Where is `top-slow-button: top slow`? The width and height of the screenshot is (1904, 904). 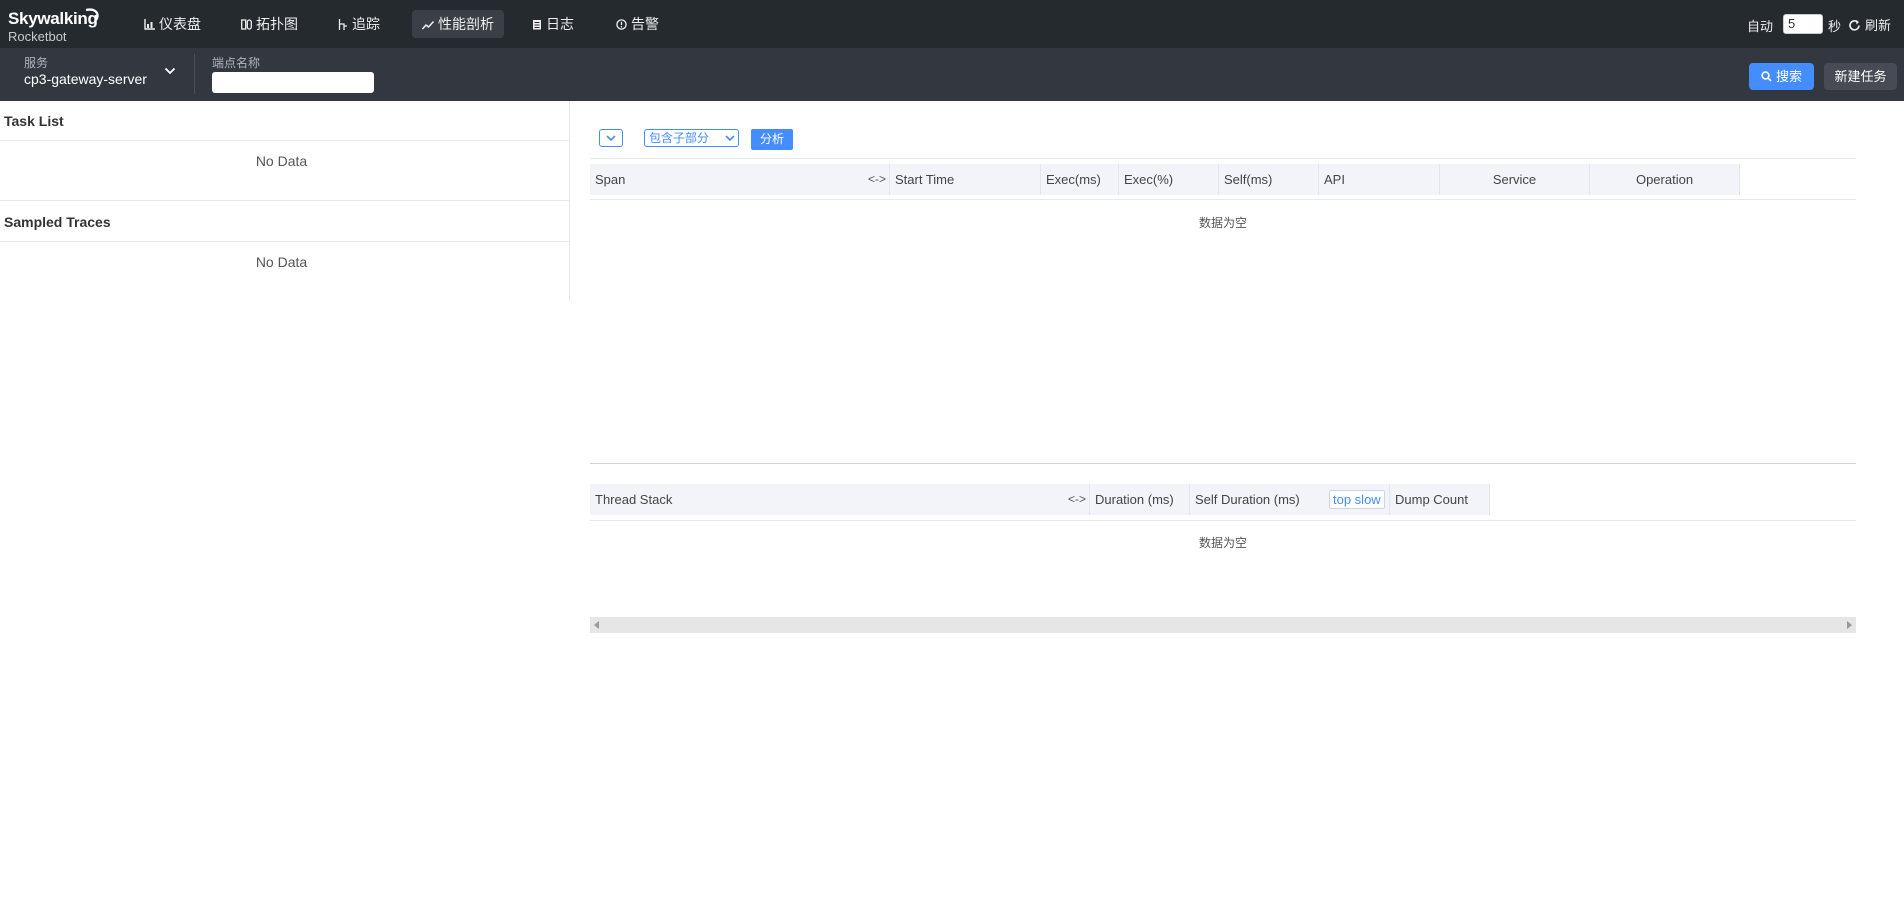 top-slow-button: top slow is located at coordinates (1357, 499).